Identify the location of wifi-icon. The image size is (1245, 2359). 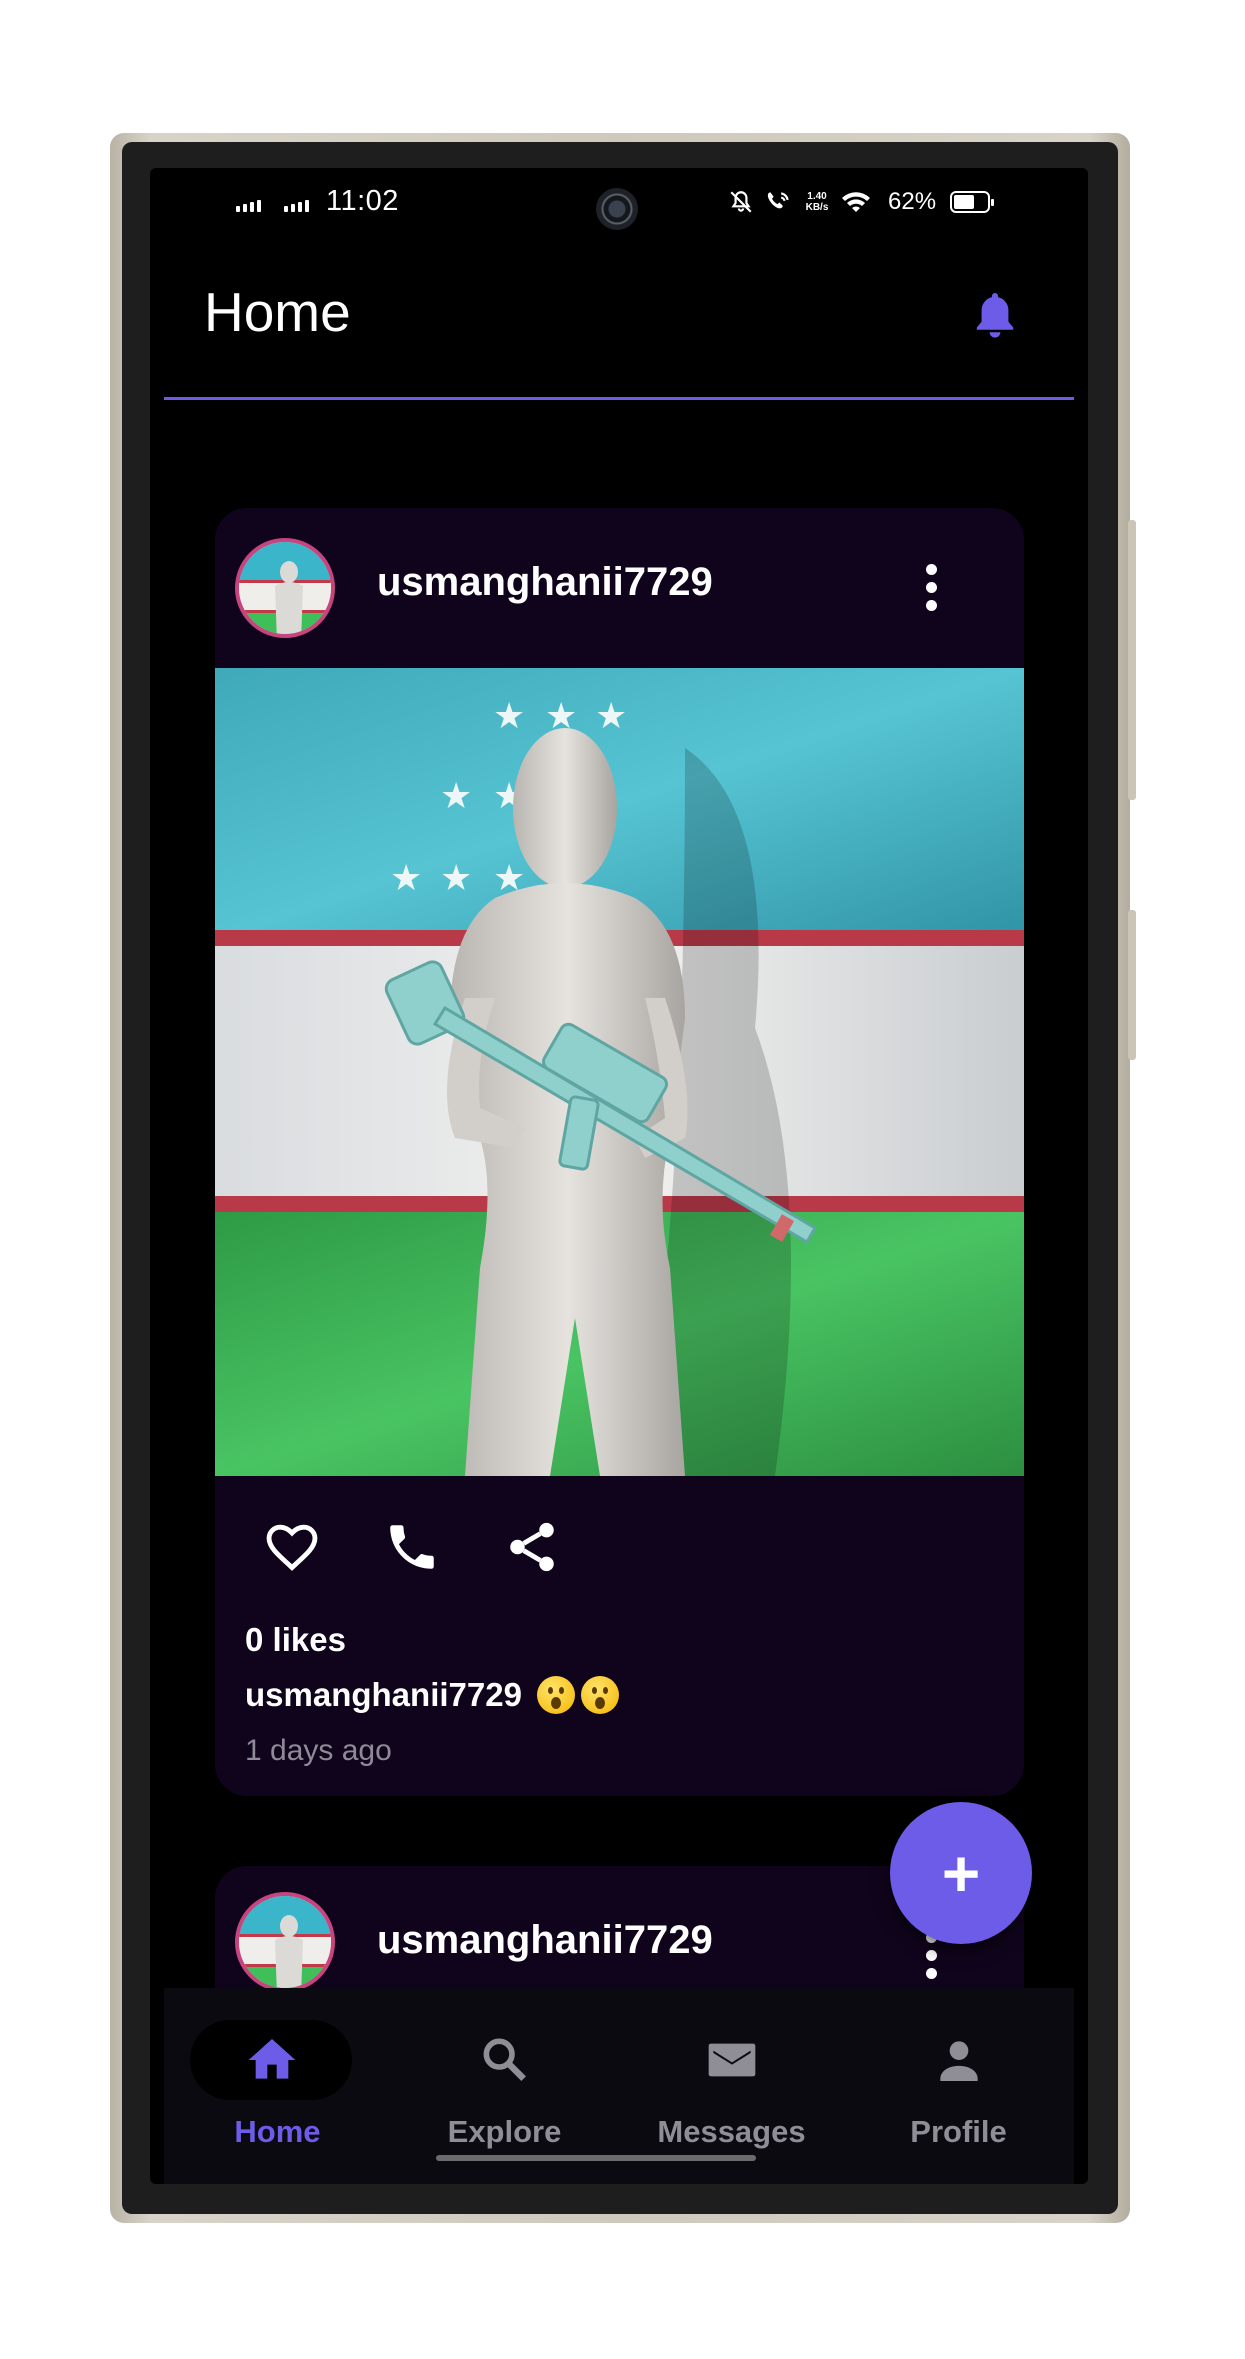
(856, 202).